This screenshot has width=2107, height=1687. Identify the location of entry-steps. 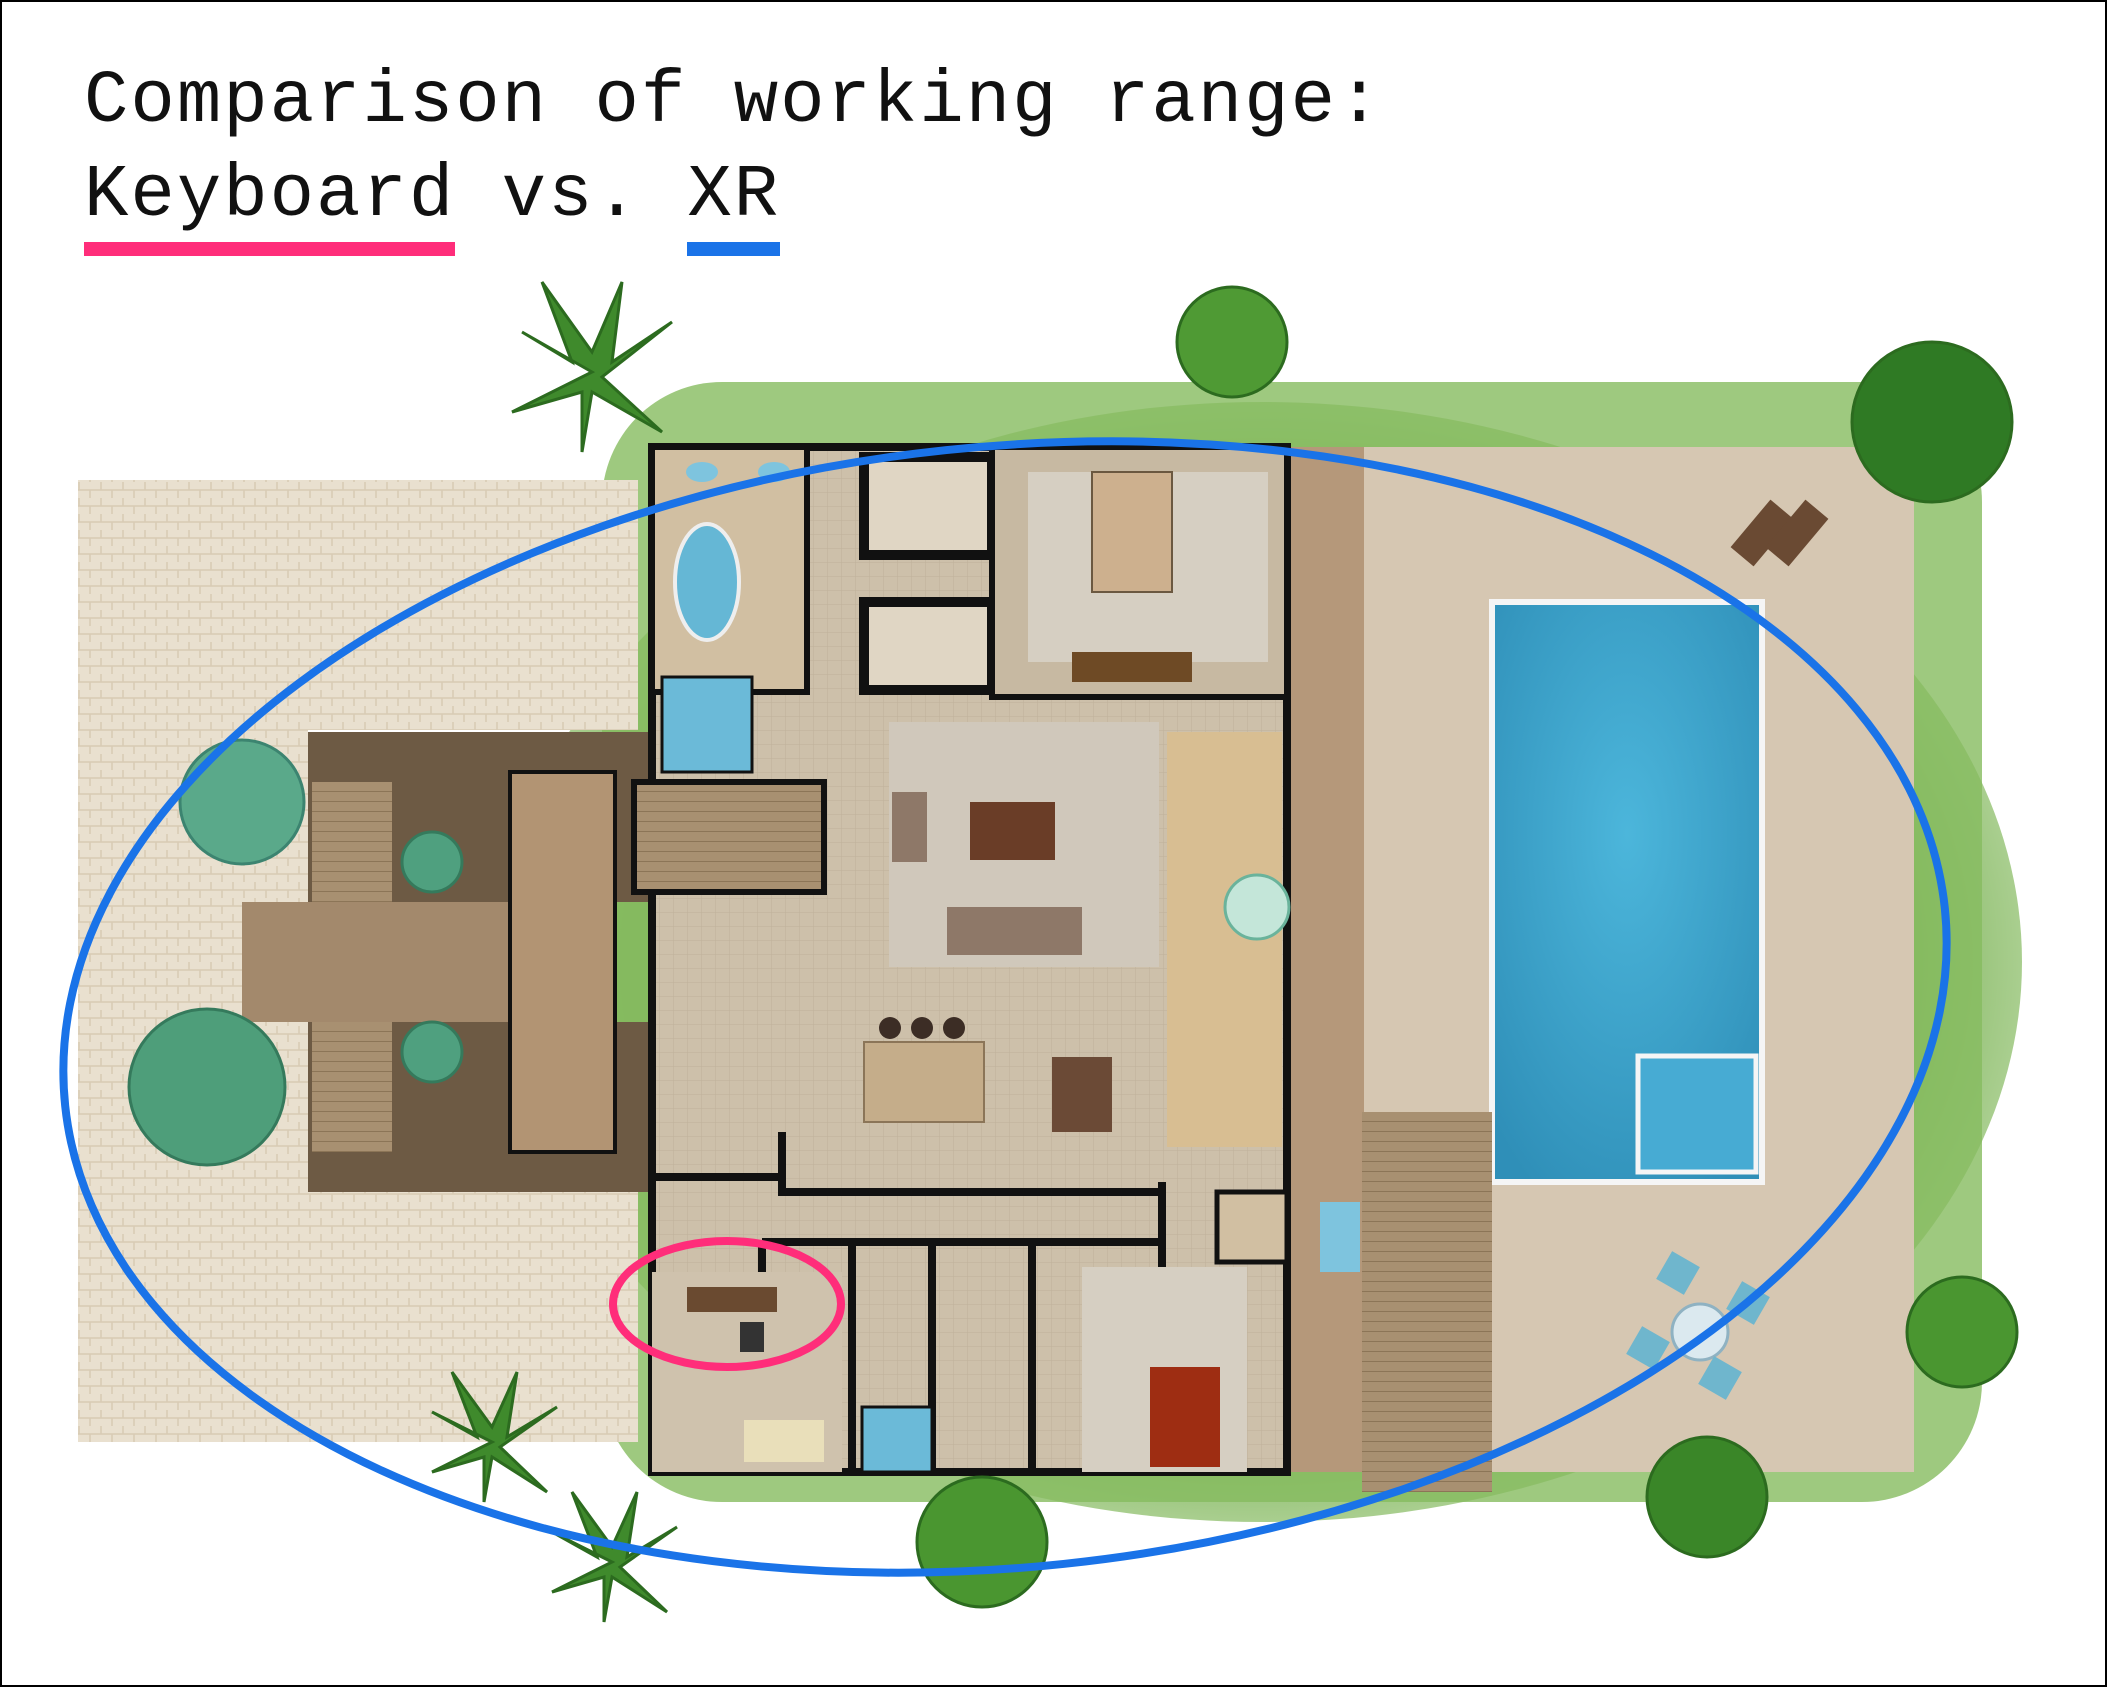
(377, 962).